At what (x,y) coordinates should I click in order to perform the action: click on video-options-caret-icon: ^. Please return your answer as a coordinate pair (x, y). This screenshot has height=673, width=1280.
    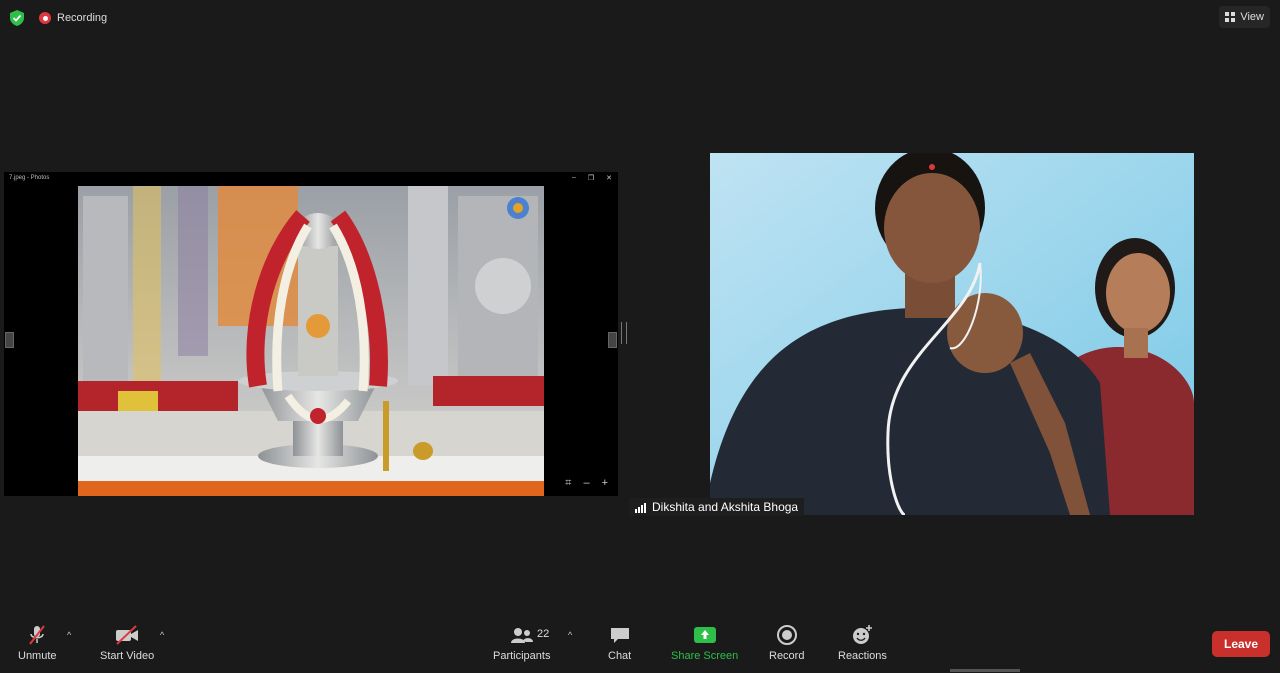
    Looking at the image, I should click on (162, 635).